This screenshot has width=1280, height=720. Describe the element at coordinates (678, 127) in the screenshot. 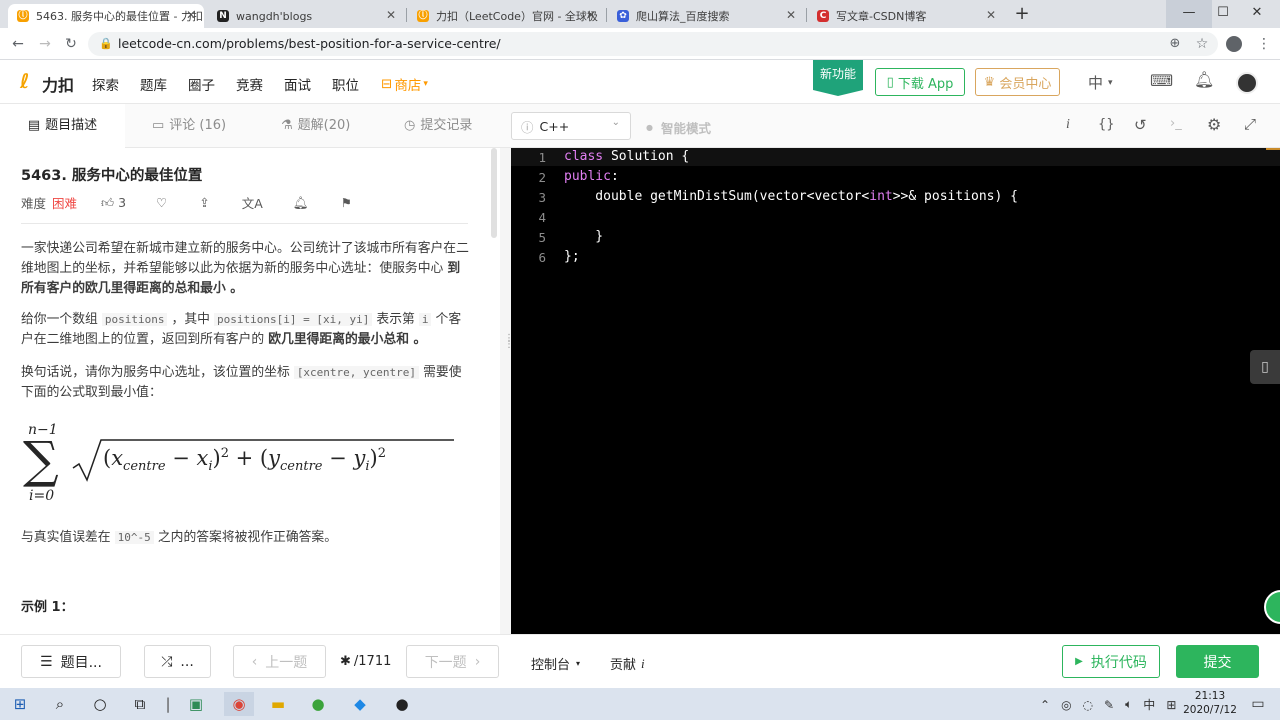

I see `smart-mode-toggle: ● 智能模式` at that location.